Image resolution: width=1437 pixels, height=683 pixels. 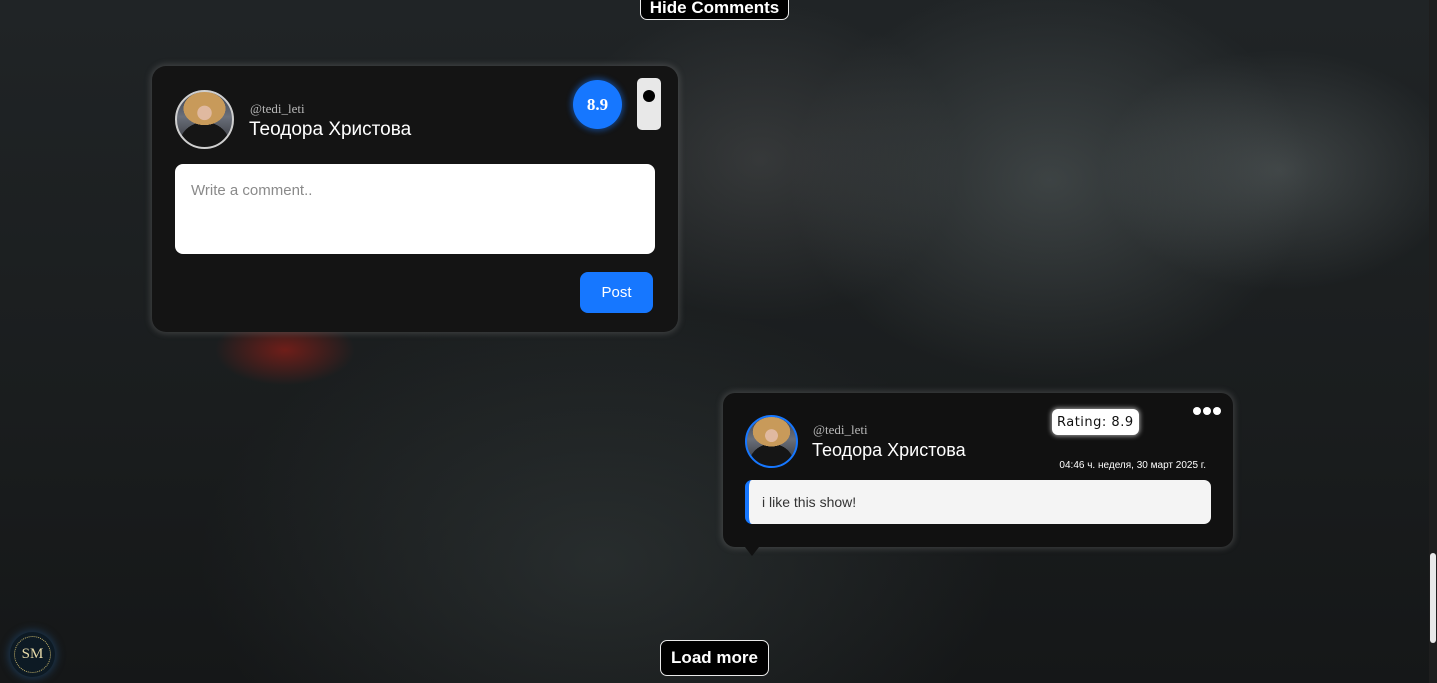 I want to click on comment-compose-card: @tedi_leti Теодора Христова 8.9 Post, so click(x=415, y=199).